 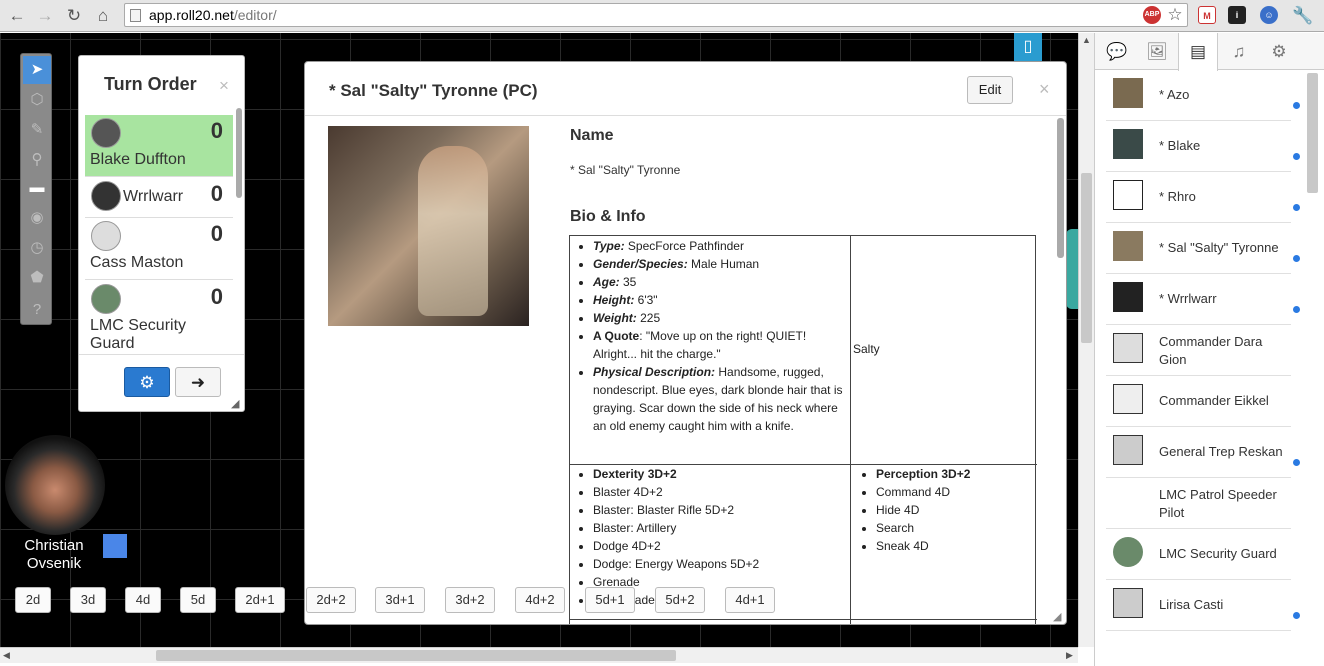 What do you see at coordinates (656, 15) in the screenshot?
I see `address-bar: app.roll20.net/editor/` at bounding box center [656, 15].